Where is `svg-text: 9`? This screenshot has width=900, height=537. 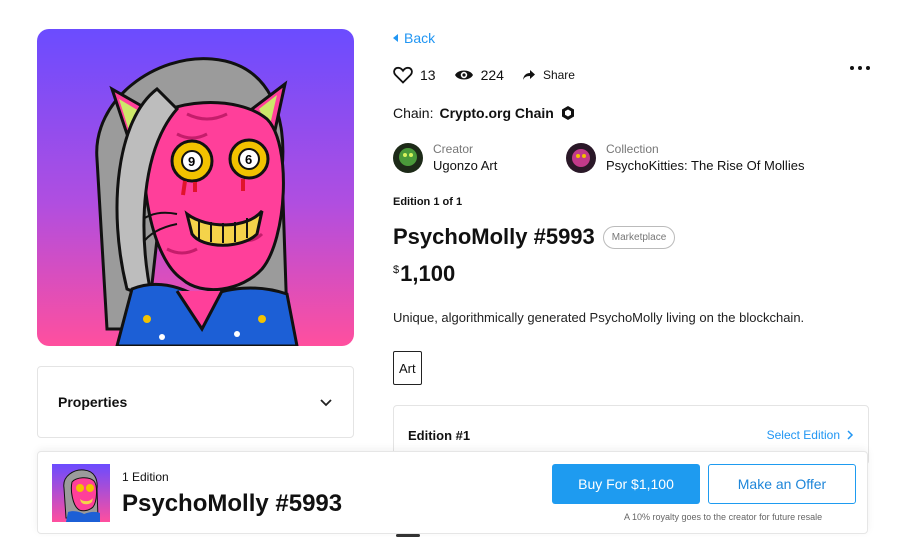
svg-text: 9 is located at coordinates (191, 161).